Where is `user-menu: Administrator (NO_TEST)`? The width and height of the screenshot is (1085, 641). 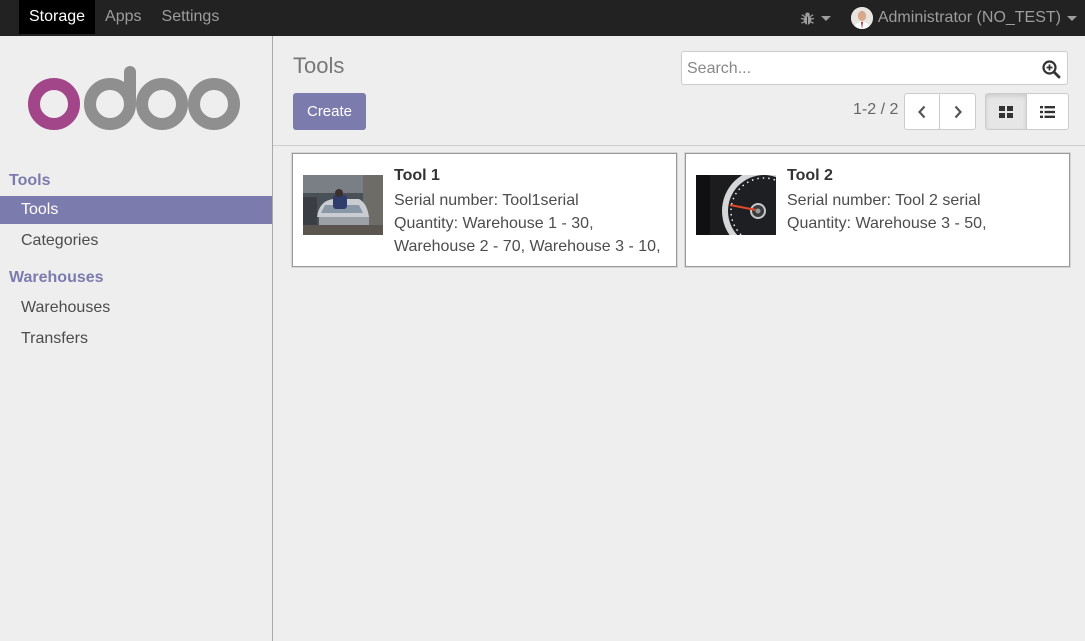
user-menu: Administrator (NO_TEST) is located at coordinates (963, 18).